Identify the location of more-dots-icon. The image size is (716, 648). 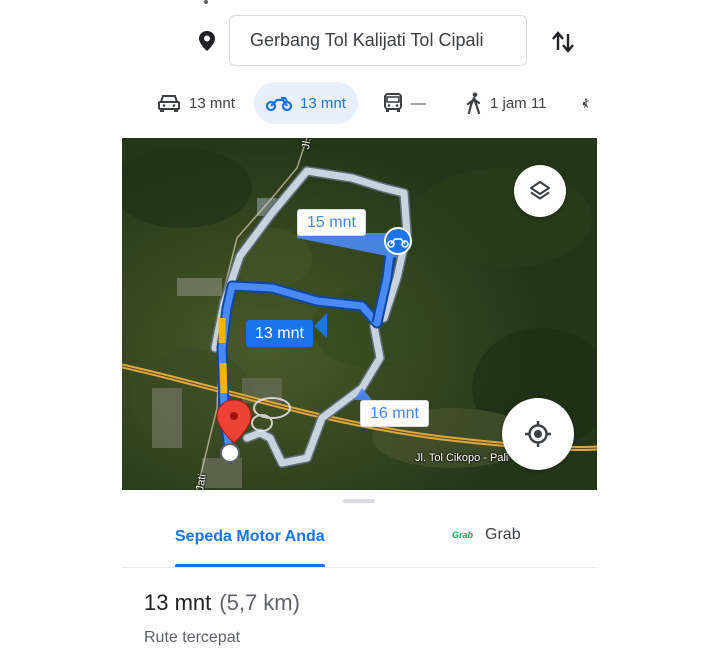
(206, 8).